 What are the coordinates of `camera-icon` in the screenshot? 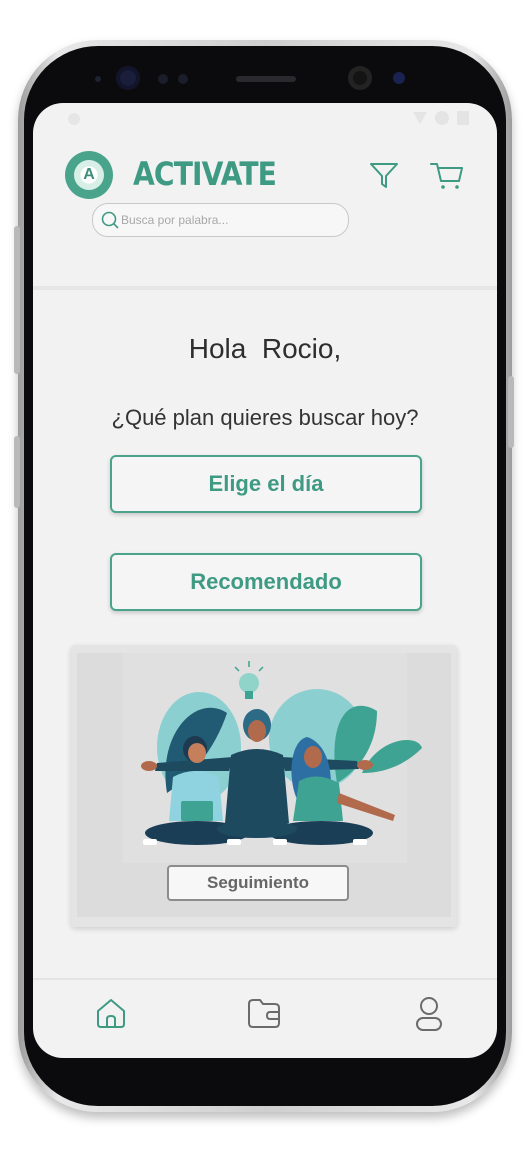 It's located at (128, 78).